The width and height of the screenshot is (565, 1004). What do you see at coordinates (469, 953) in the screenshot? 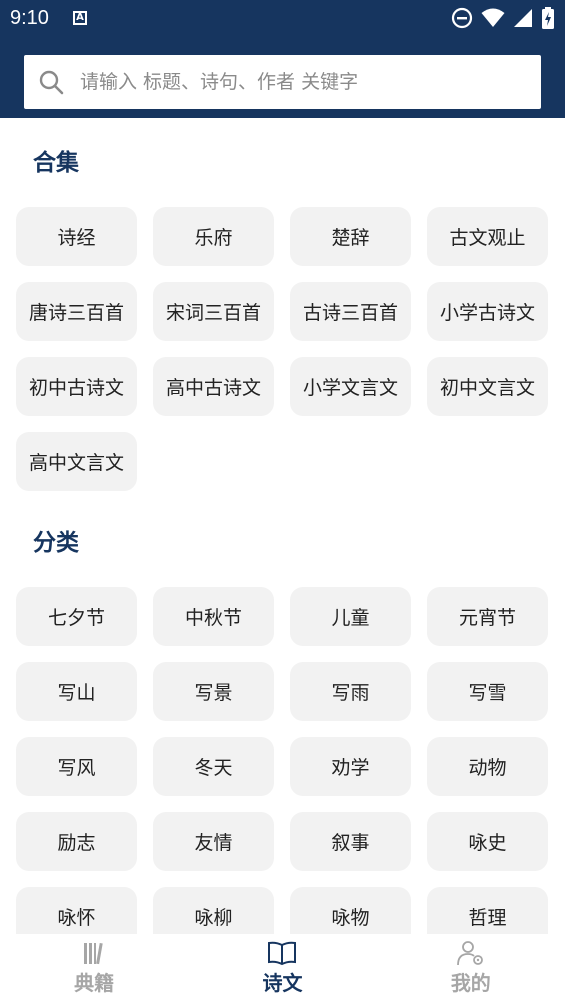
I see `user-settings-icon` at bounding box center [469, 953].